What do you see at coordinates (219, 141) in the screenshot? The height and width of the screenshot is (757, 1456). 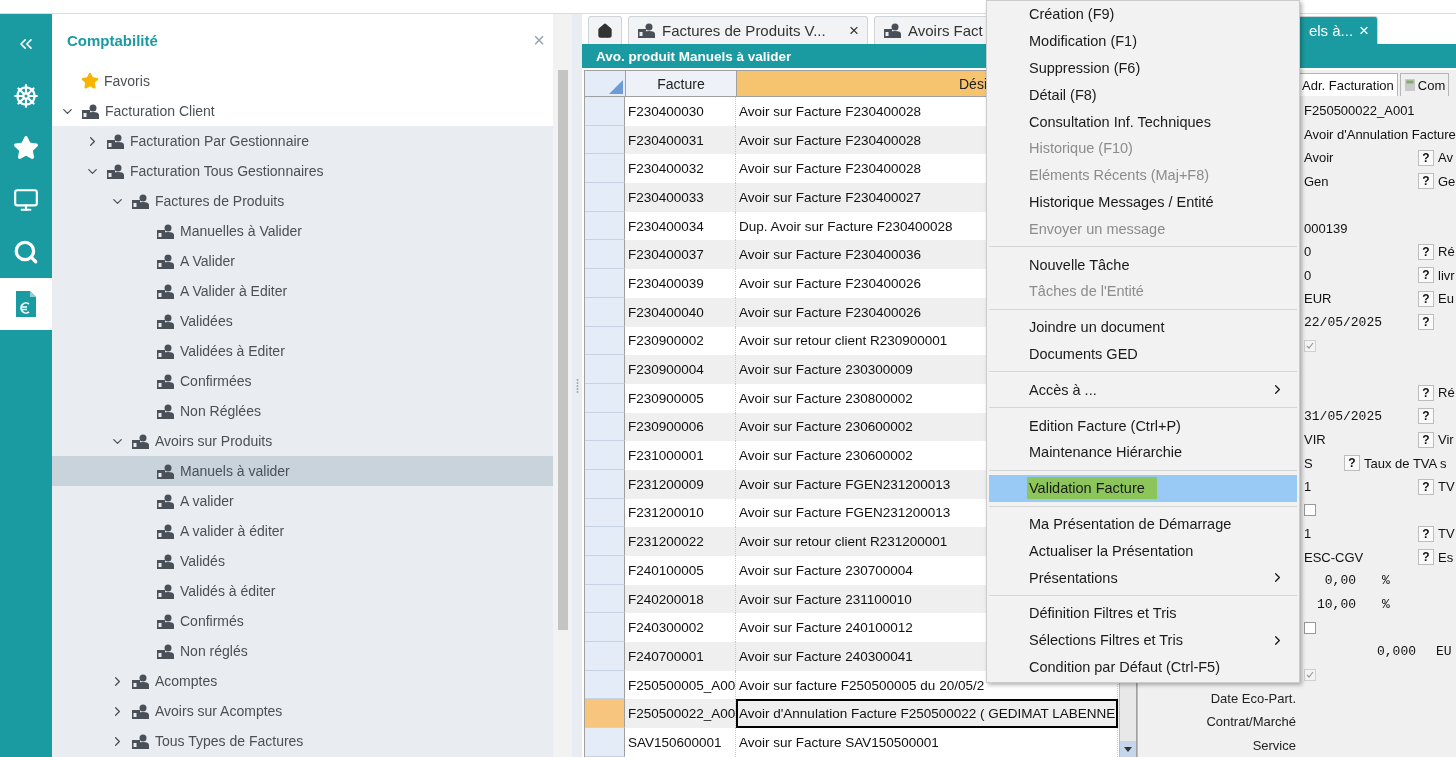 I see `tree-label: Facturation Par Gestionnaire` at bounding box center [219, 141].